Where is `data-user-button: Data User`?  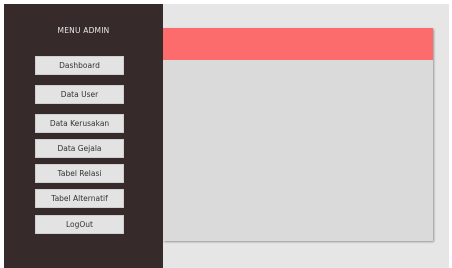 data-user-button: Data User is located at coordinates (79, 94).